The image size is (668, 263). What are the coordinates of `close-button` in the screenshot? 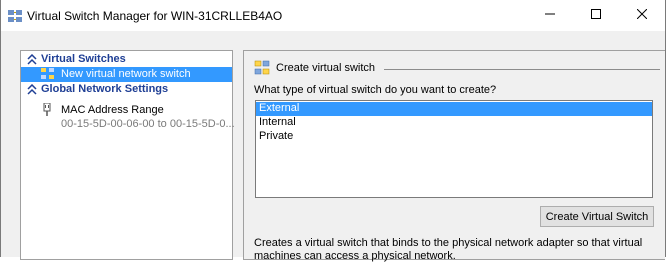 It's located at (642, 15).